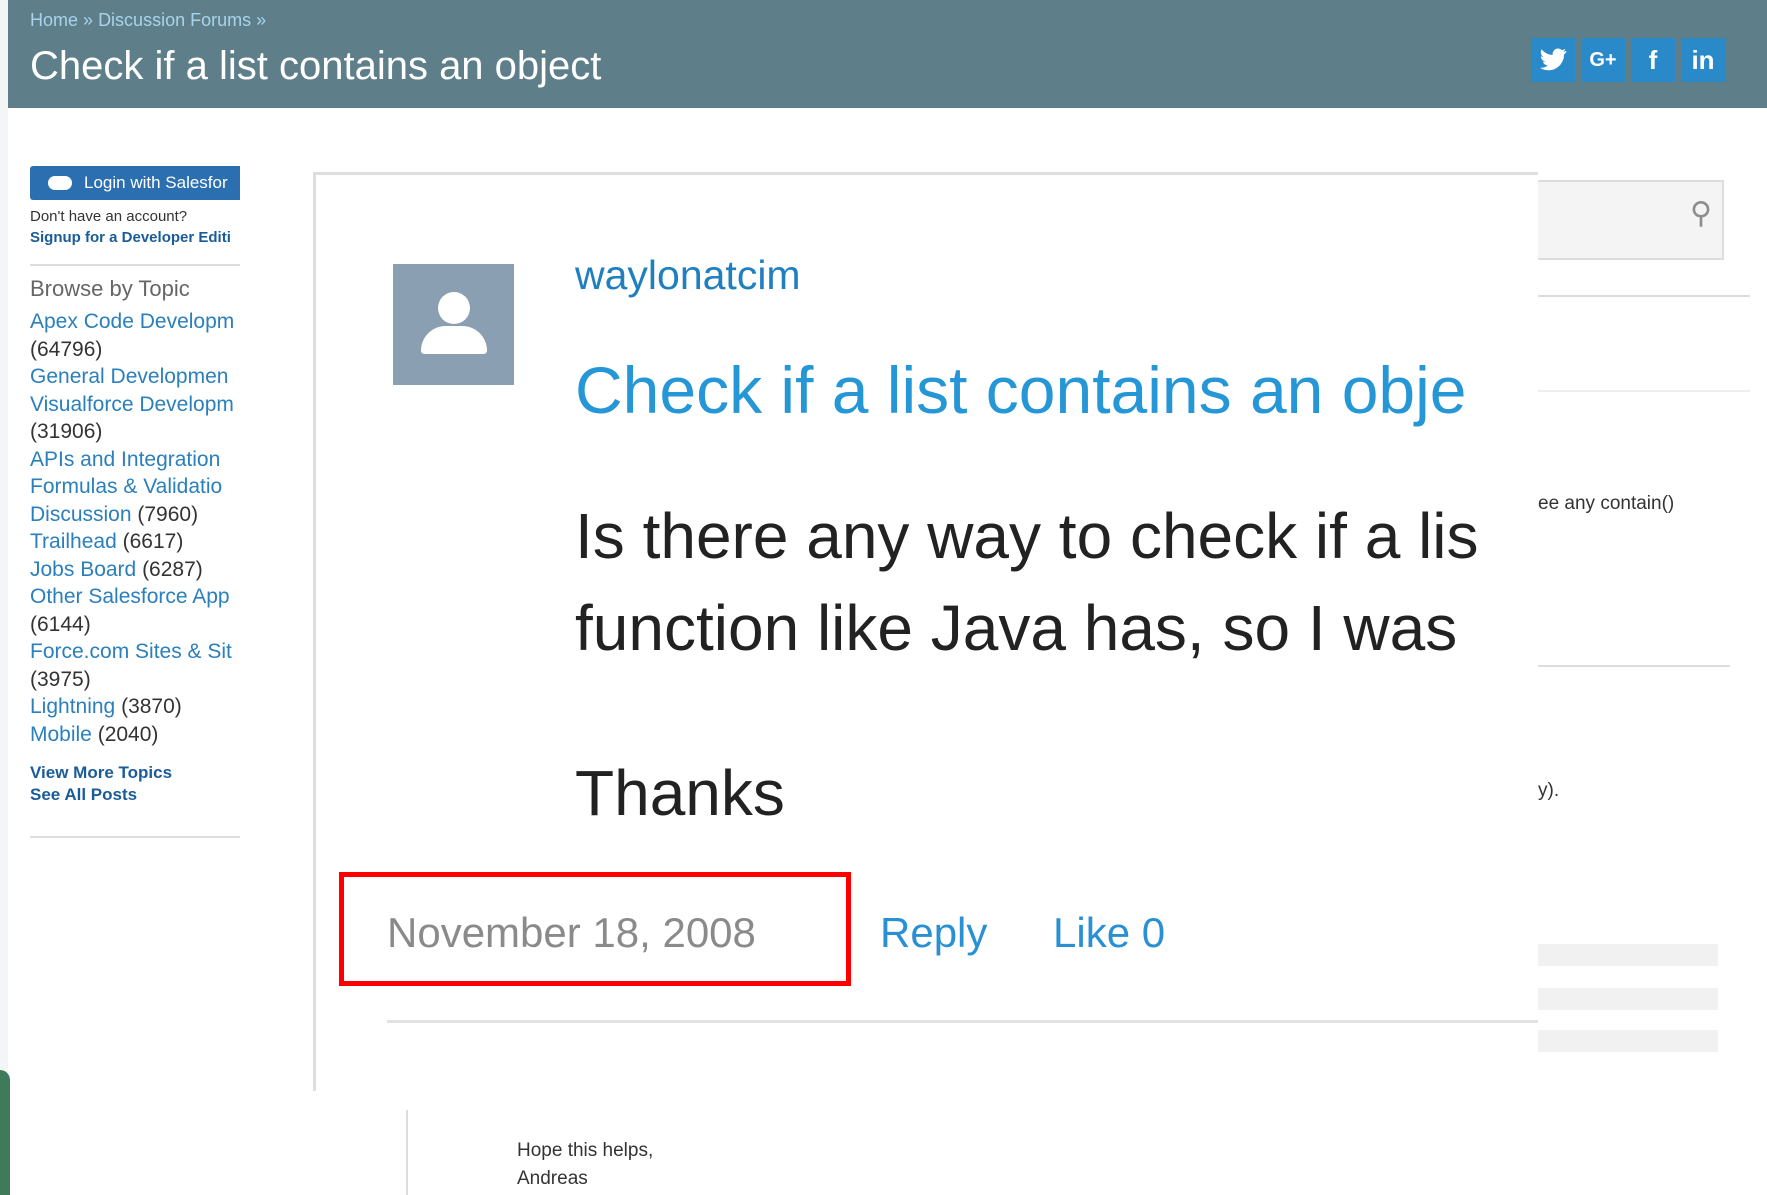 The width and height of the screenshot is (1767, 1195). Describe the element at coordinates (933, 933) in the screenshot. I see `reply-link: Reply` at that location.